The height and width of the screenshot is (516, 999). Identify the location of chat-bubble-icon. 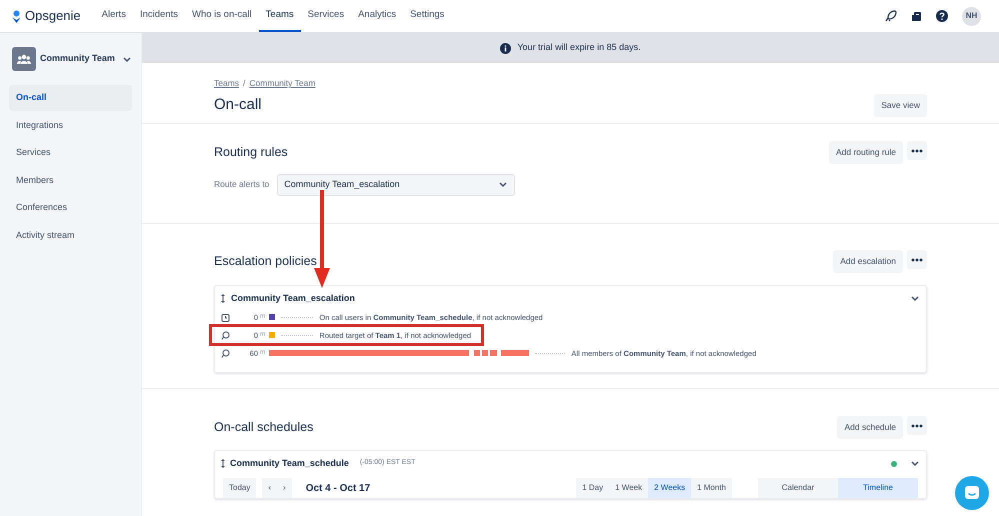
(972, 493).